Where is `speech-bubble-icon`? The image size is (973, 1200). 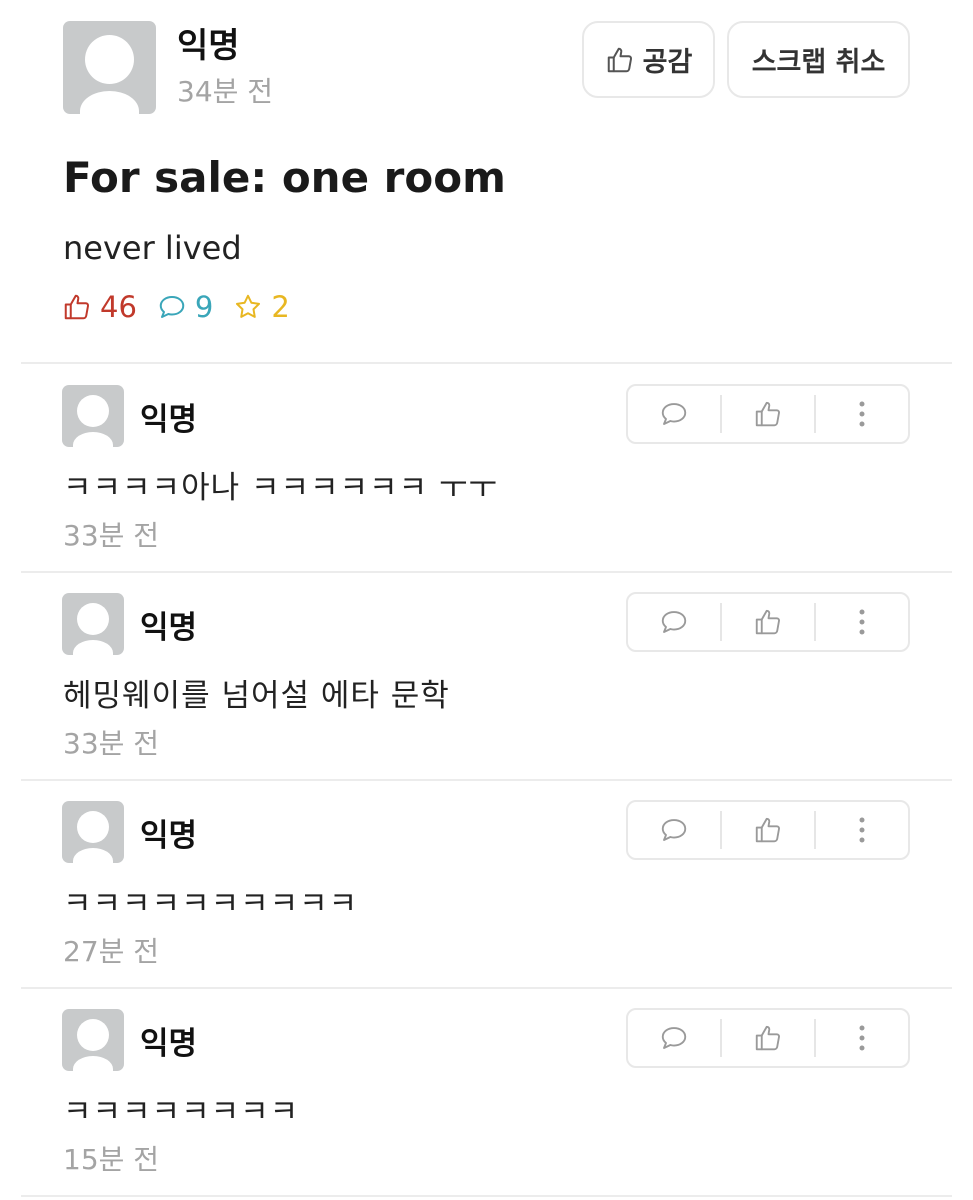 speech-bubble-icon is located at coordinates (172, 307).